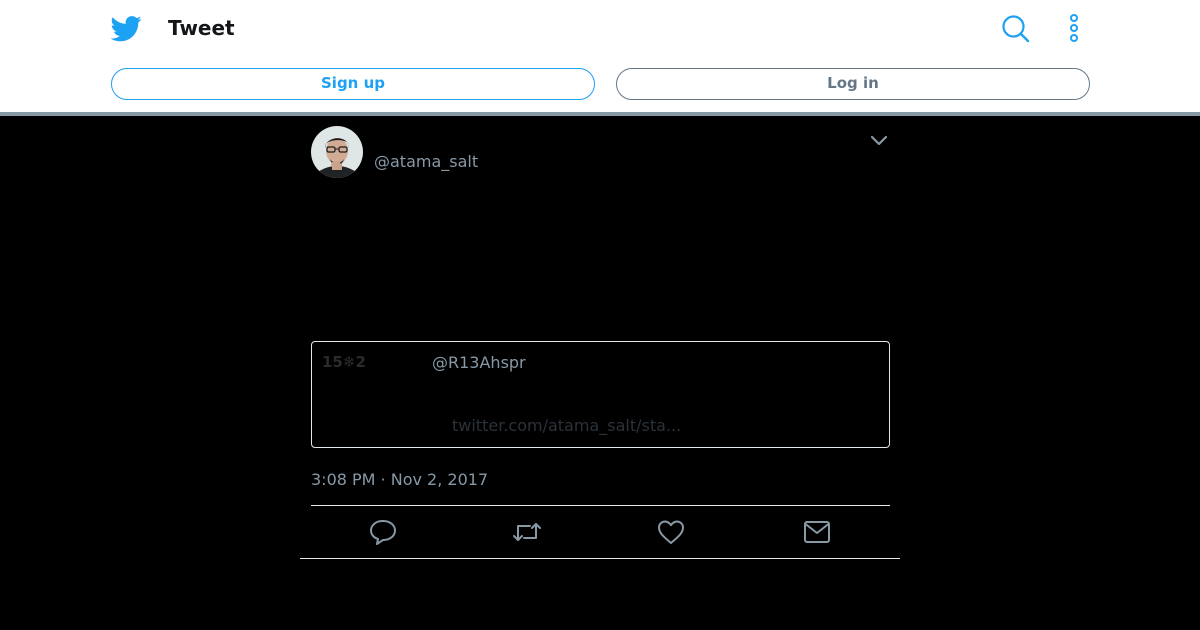 This screenshot has height=630, width=1200. I want to click on twitter-bird-icon, so click(126, 28).